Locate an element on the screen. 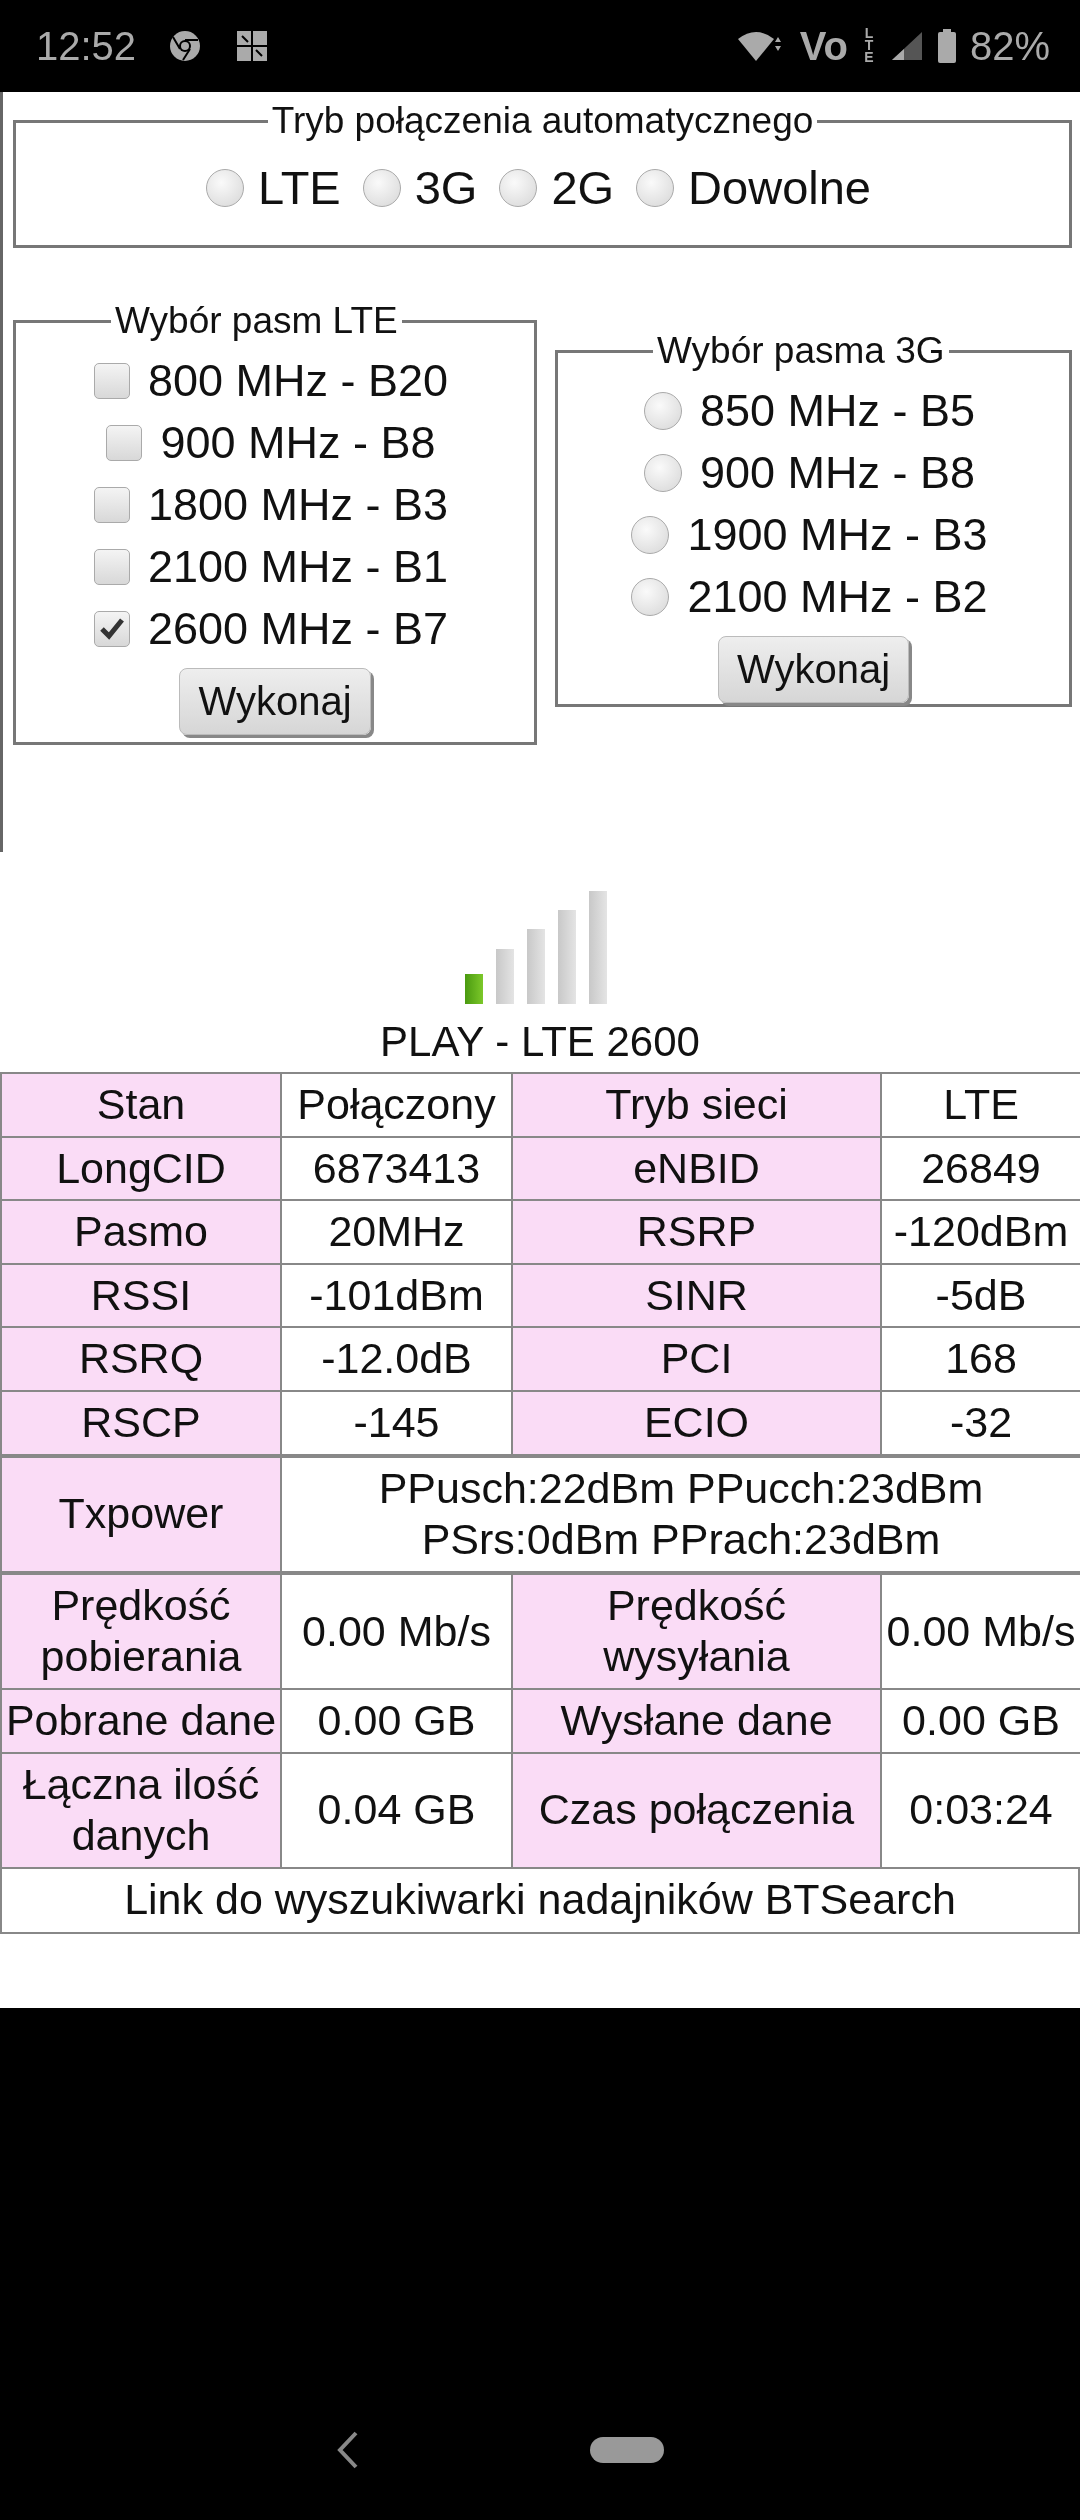 Image resolution: width=1080 pixels, height=2520 pixels. label-cell: Prędkość pobierania is located at coordinates (141, 1631).